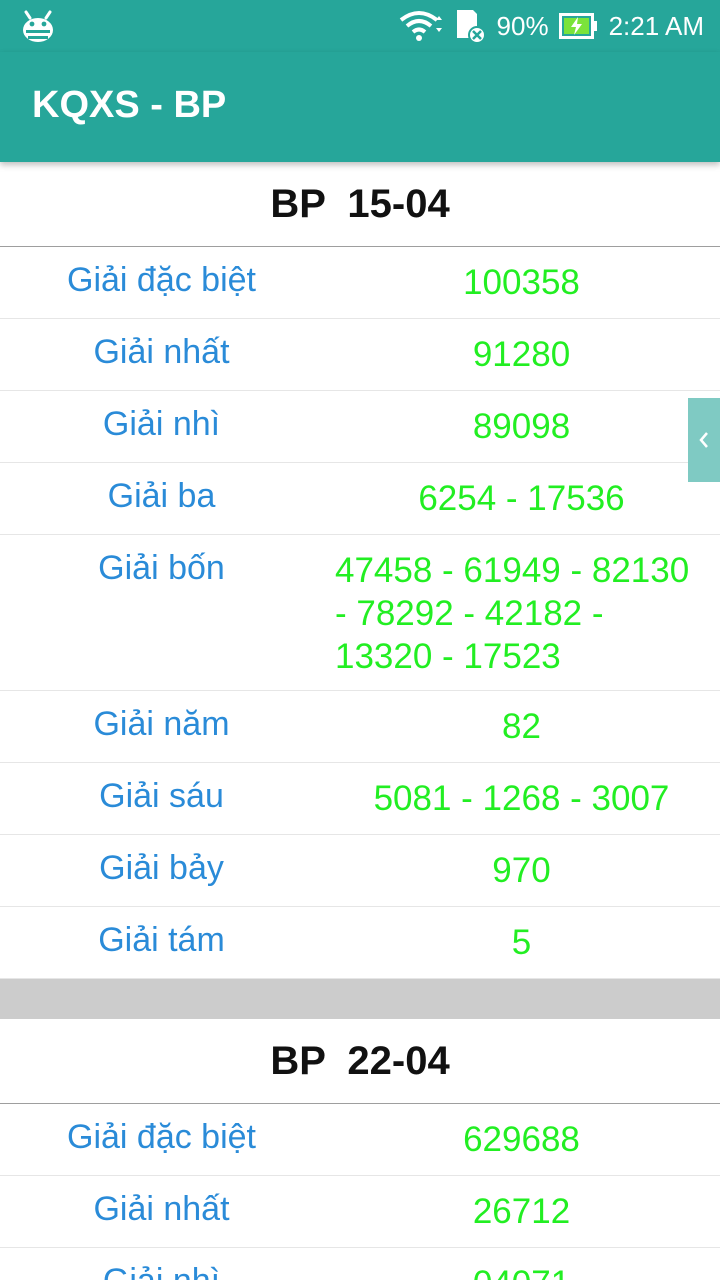 This screenshot has width=720, height=1280. I want to click on prize-value: 26712, so click(521, 1211).